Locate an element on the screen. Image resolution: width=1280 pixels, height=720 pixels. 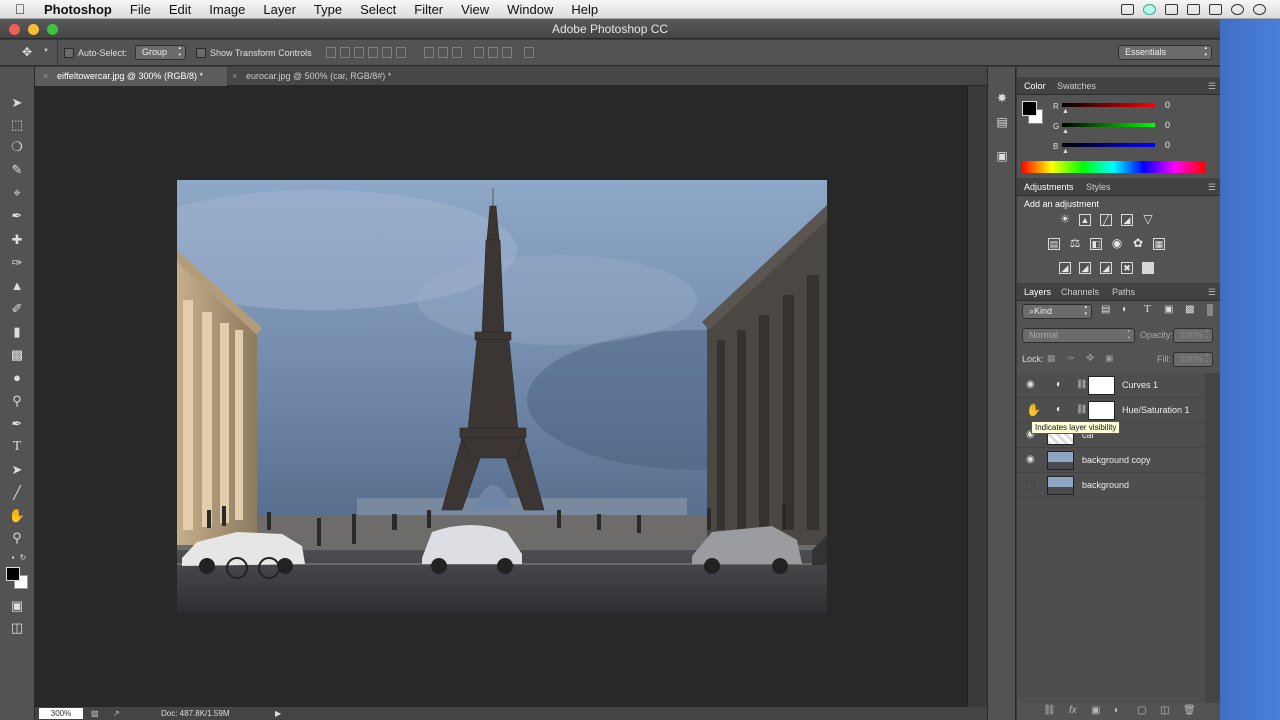
curves-icon: ╱ is located at coordinates (1106, 220).